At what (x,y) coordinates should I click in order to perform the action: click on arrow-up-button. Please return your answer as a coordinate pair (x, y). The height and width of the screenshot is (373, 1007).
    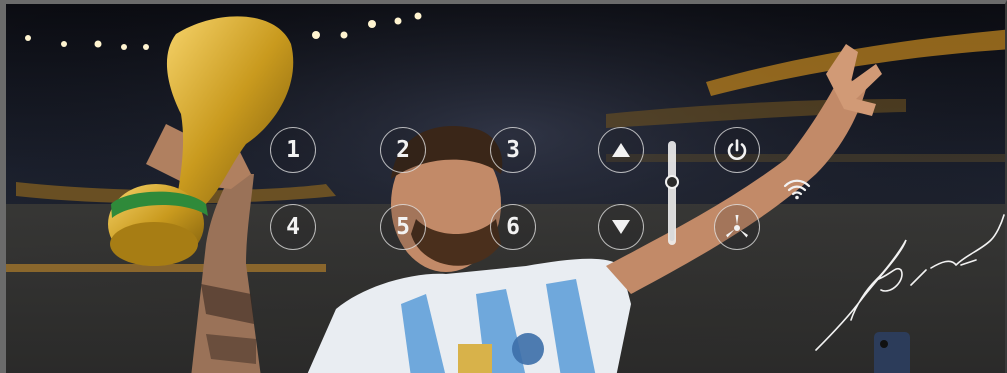
    Looking at the image, I should click on (621, 150).